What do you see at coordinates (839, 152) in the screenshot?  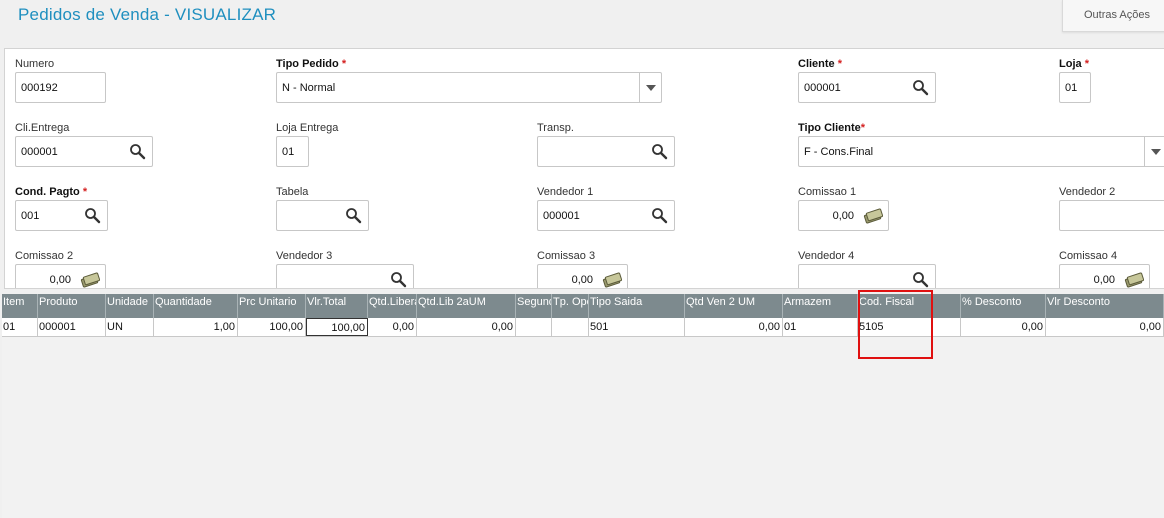 I see `tipo-cliente-value: F - Cons.Final` at bounding box center [839, 152].